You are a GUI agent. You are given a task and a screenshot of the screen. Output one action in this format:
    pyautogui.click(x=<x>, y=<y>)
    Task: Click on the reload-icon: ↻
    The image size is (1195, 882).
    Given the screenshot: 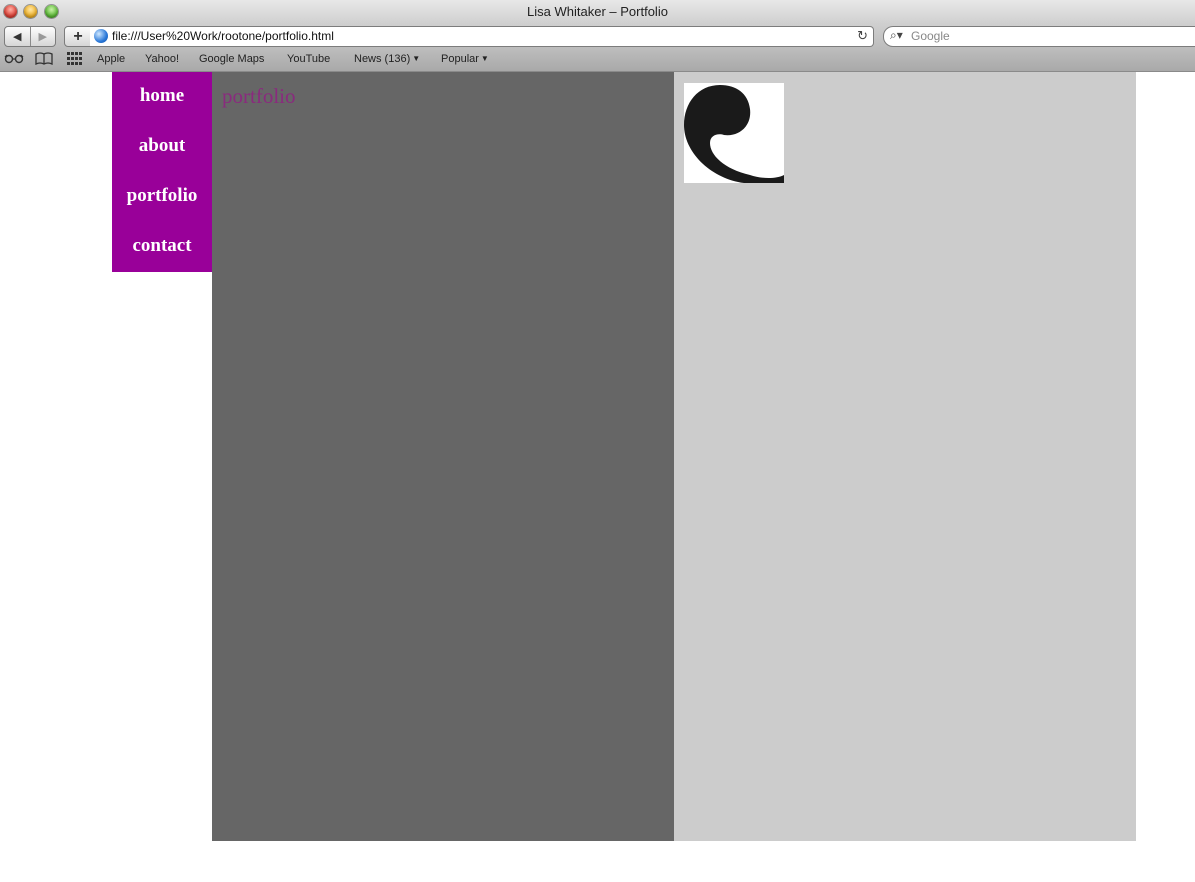 What is the action you would take?
    pyautogui.click(x=862, y=35)
    